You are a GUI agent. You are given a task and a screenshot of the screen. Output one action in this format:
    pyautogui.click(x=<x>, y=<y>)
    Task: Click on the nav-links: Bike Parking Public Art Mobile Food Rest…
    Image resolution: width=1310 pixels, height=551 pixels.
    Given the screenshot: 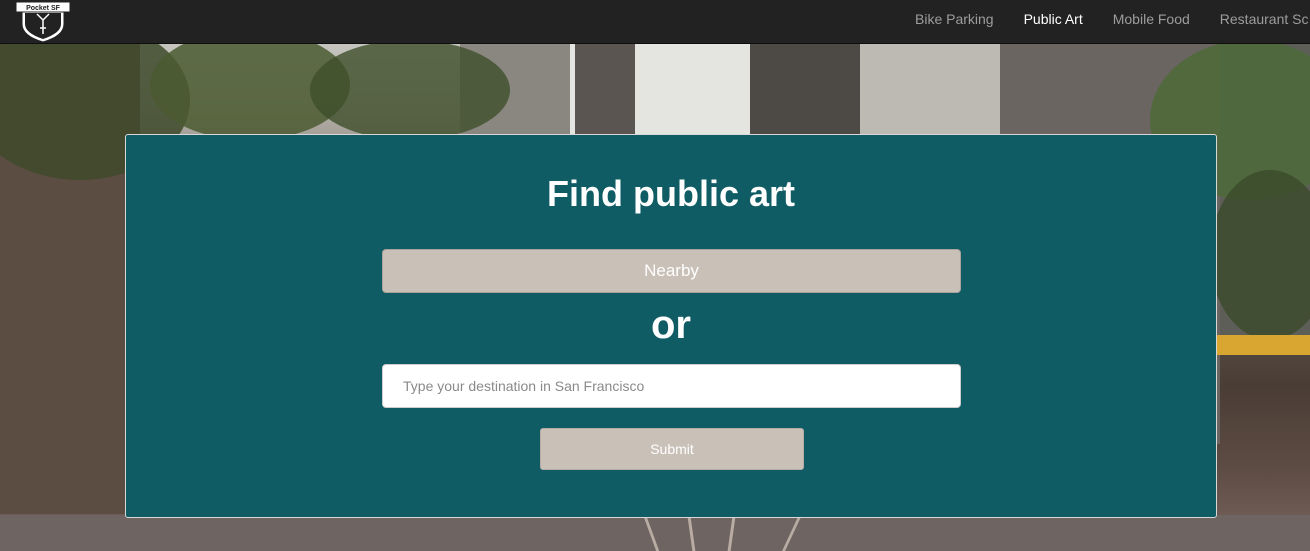 What is the action you would take?
    pyautogui.click(x=1105, y=22)
    